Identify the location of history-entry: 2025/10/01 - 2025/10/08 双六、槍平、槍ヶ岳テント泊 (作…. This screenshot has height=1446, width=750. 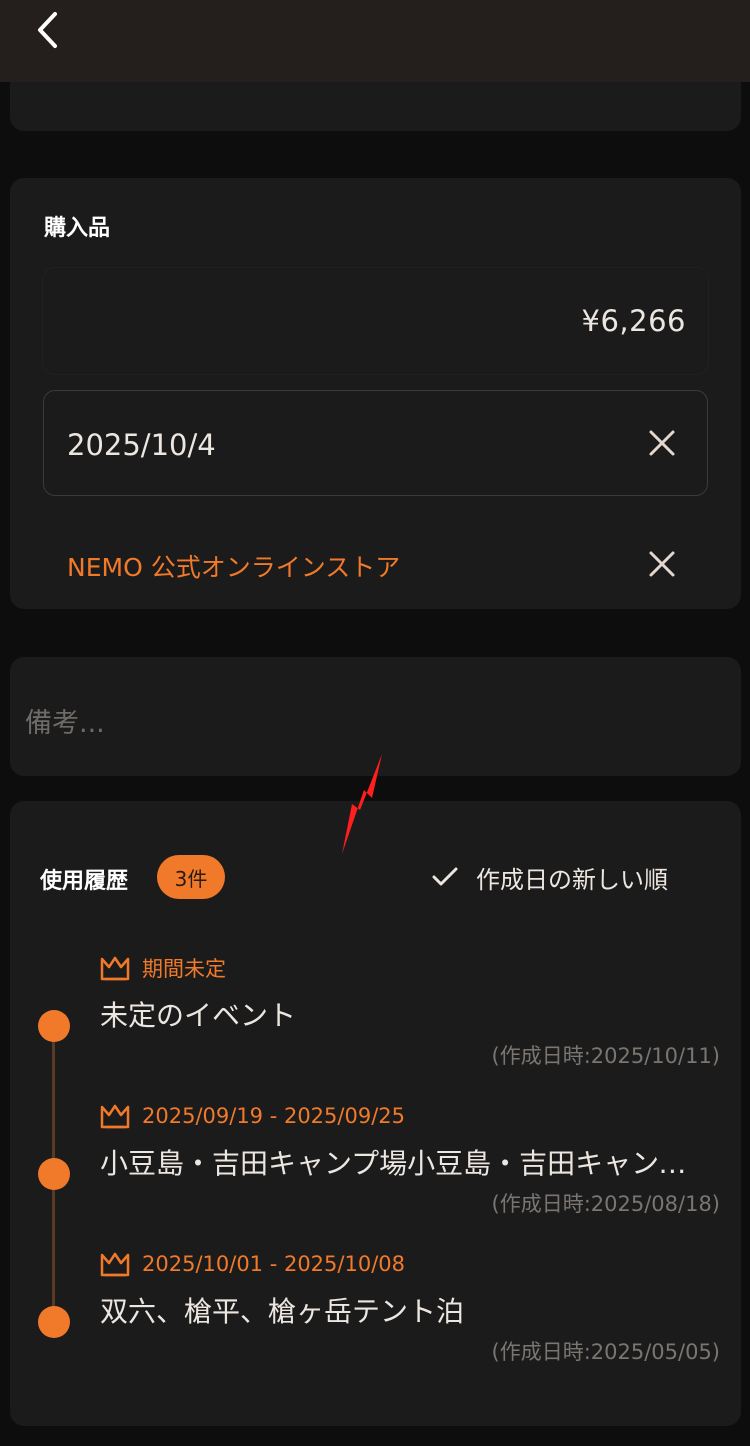
(410, 1307).